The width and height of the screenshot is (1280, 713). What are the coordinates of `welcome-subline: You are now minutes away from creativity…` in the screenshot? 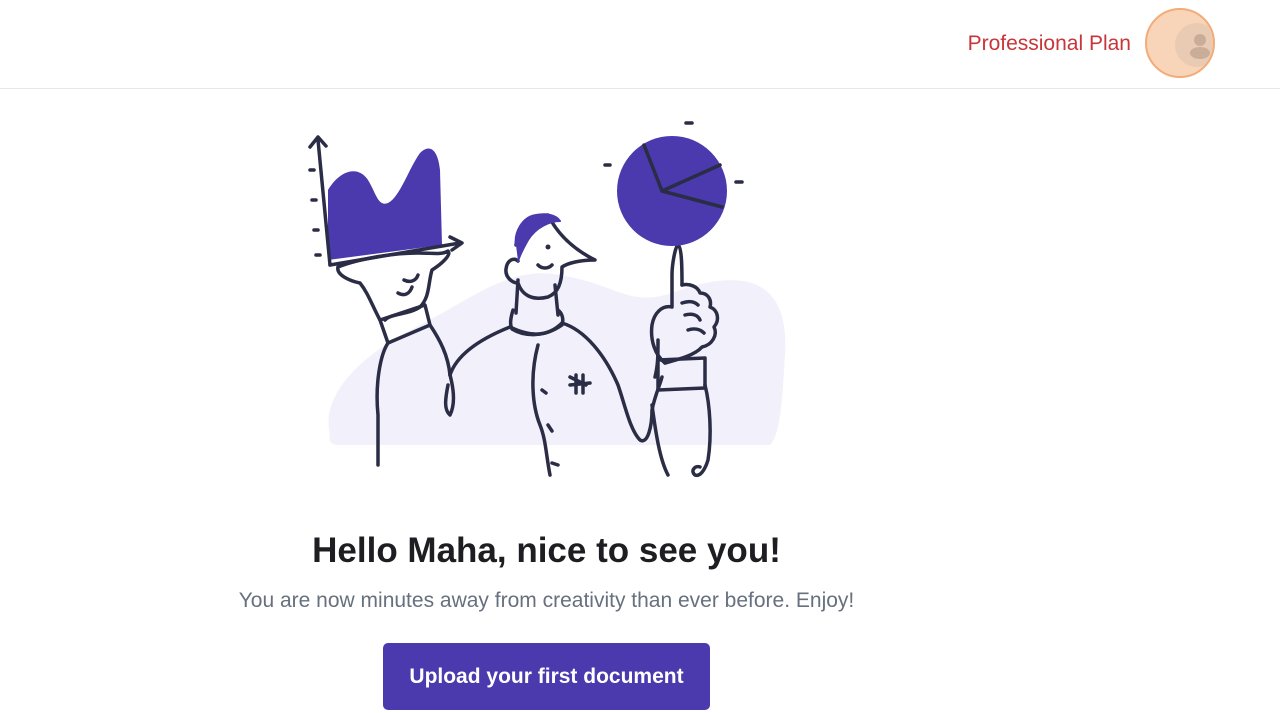 It's located at (546, 600).